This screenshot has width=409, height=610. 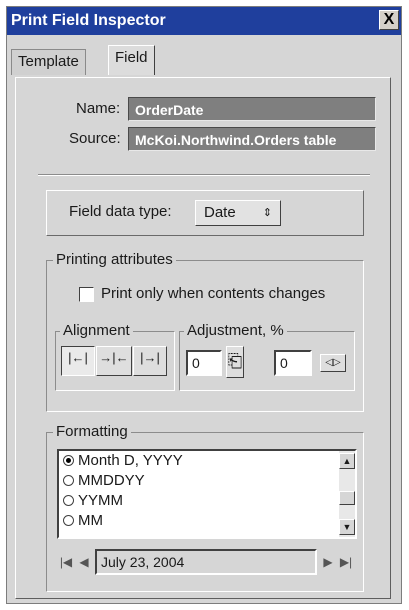 What do you see at coordinates (346, 562) in the screenshot?
I see `nav-last-icon: ▶|` at bounding box center [346, 562].